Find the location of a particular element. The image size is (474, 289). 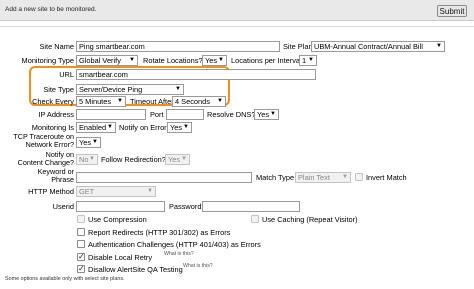

notify-on-error-select: Yes ▼ is located at coordinates (179, 127).